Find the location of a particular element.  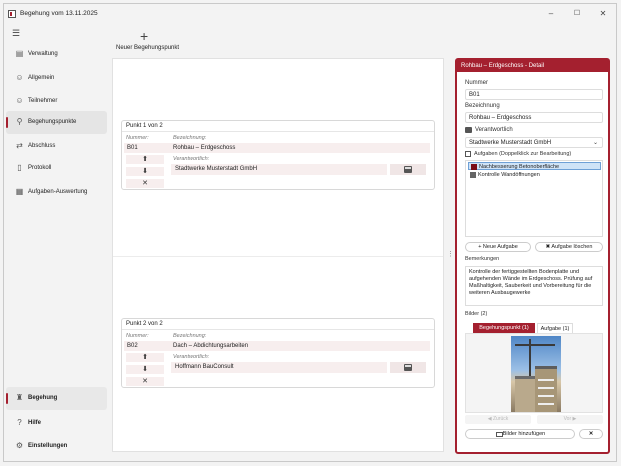

sidebar-item-label: Allgemein is located at coordinates (41, 78).